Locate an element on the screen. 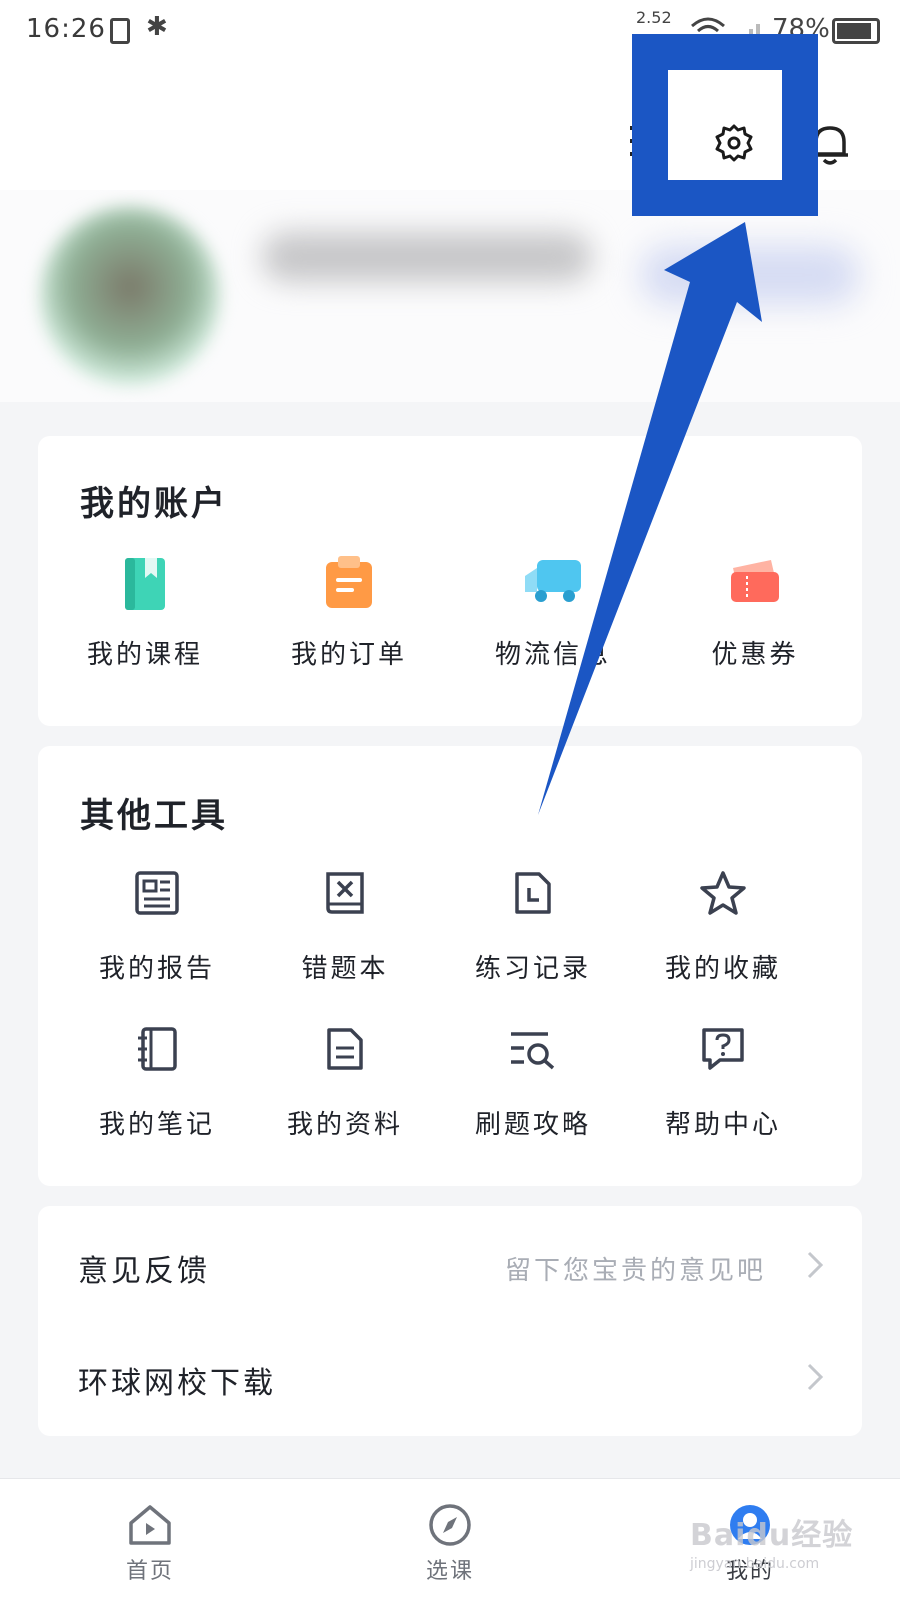  annotation-arrow is located at coordinates (650, 518).